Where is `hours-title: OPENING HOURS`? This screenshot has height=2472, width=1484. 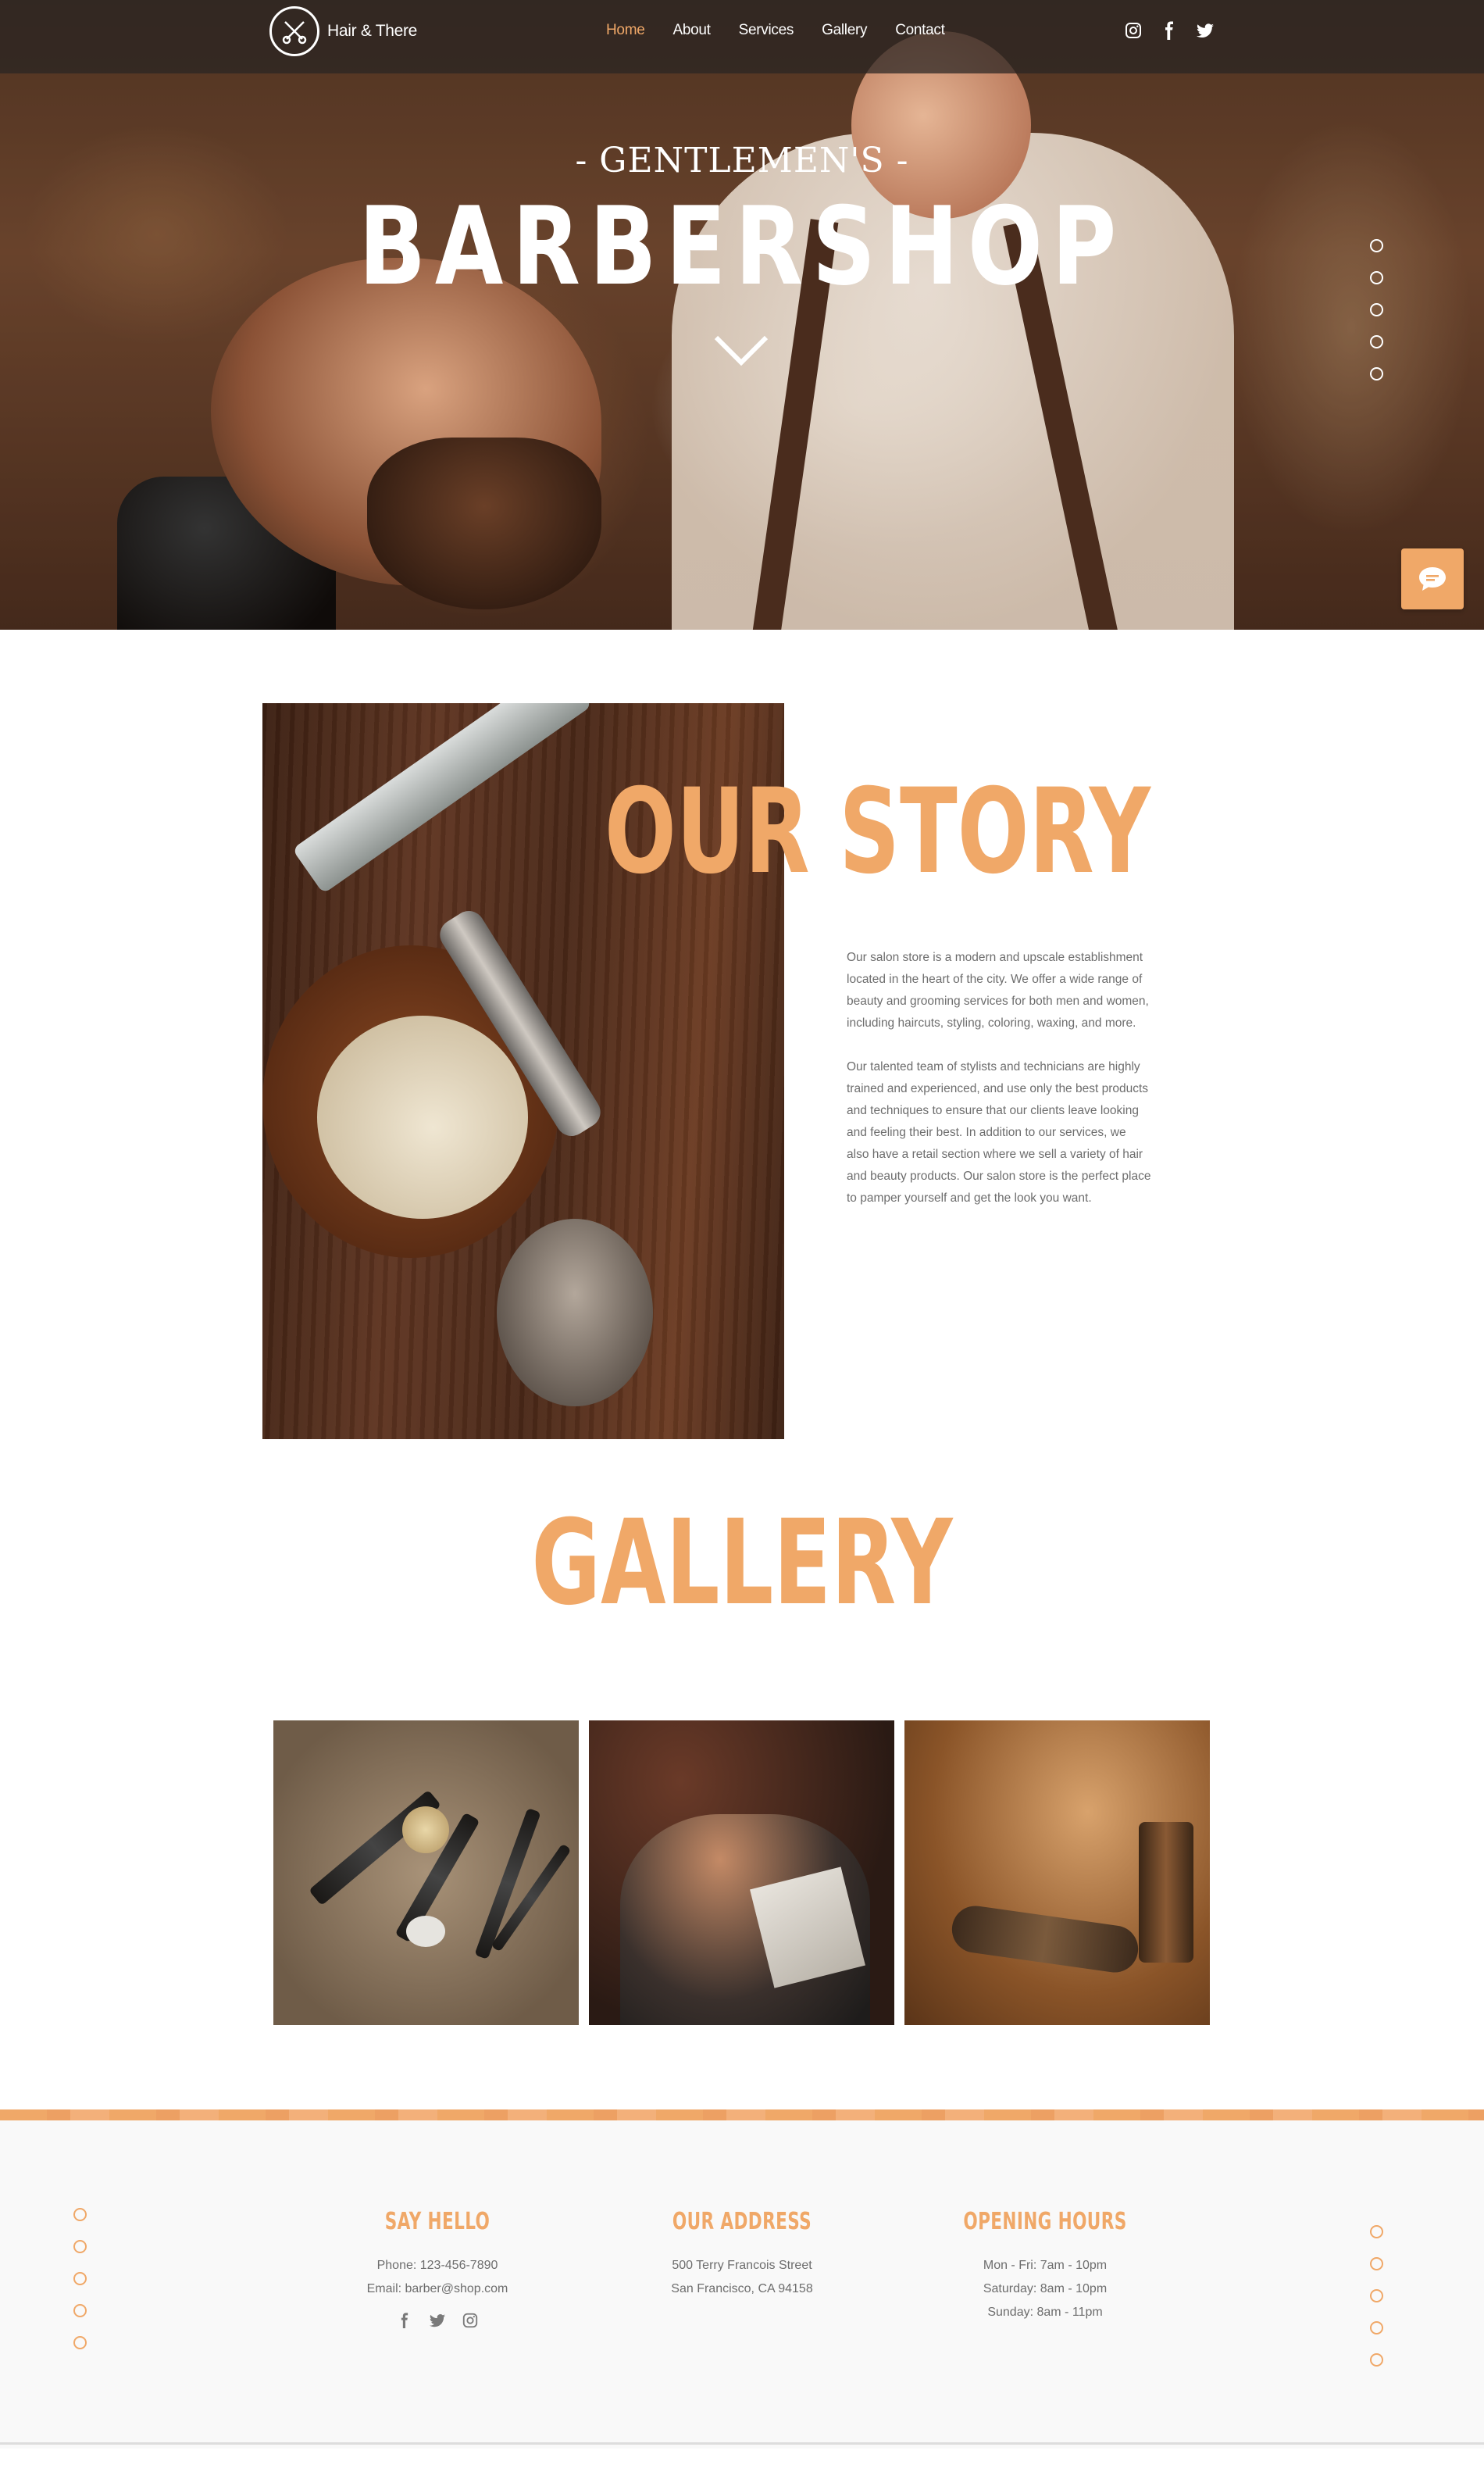 hours-title: OPENING HOURS is located at coordinates (1045, 2221).